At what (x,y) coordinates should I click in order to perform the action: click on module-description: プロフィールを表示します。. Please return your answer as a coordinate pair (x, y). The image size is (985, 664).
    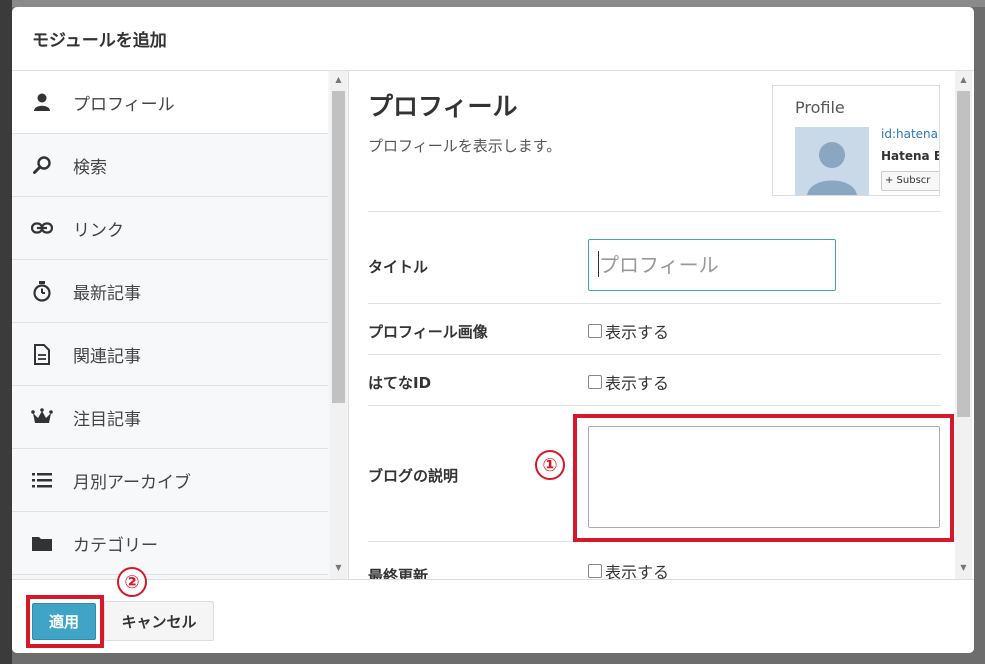
    Looking at the image, I should click on (465, 146).